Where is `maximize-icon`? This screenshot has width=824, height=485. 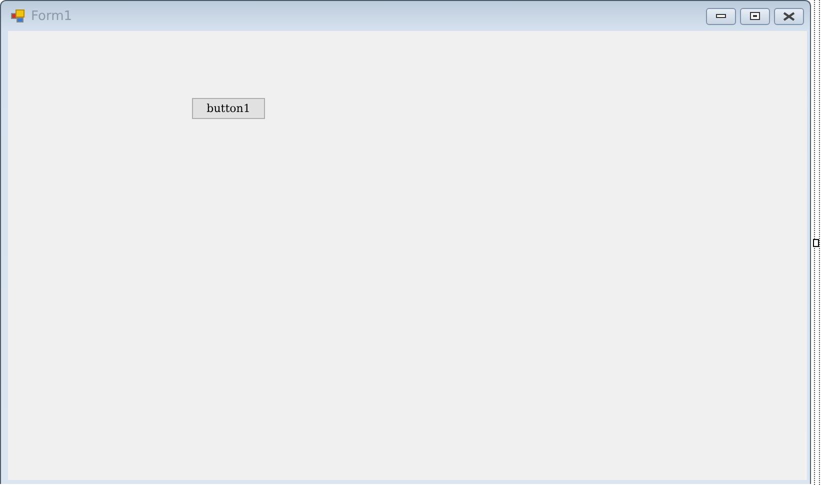 maximize-icon is located at coordinates (755, 16).